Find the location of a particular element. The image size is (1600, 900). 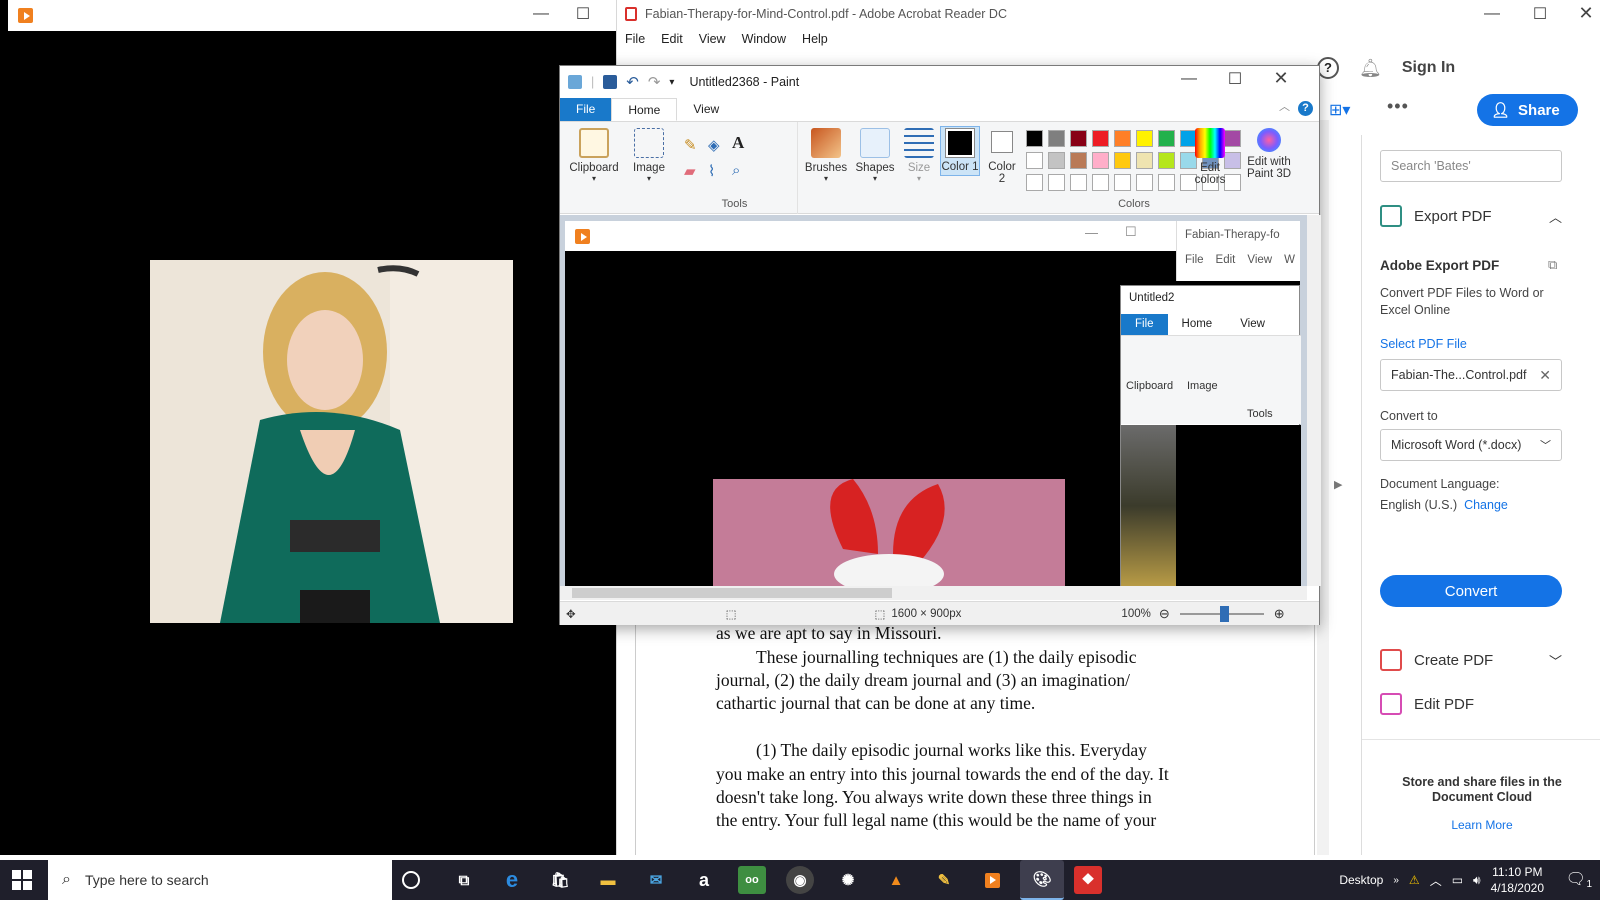

file-explorer-icon: ▬ is located at coordinates (608, 880).